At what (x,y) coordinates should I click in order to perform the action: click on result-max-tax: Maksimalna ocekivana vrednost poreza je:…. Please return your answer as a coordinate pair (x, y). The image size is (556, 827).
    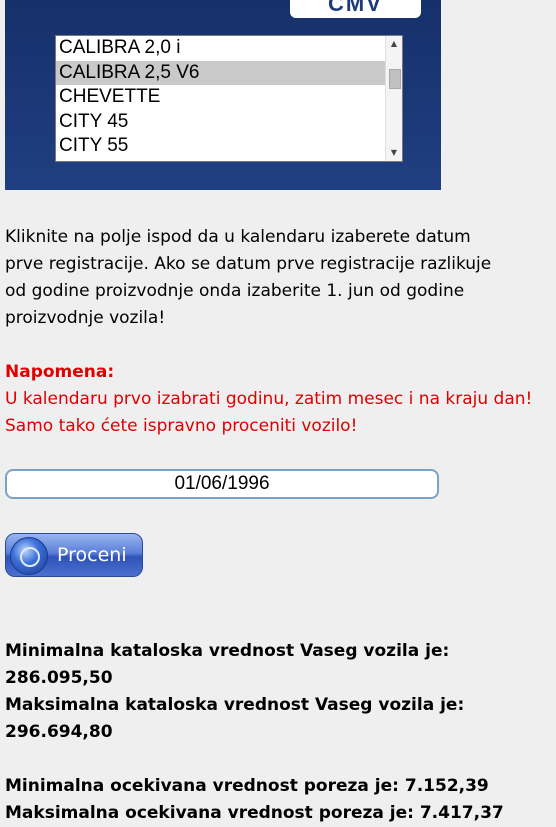
    Looking at the image, I should click on (254, 813).